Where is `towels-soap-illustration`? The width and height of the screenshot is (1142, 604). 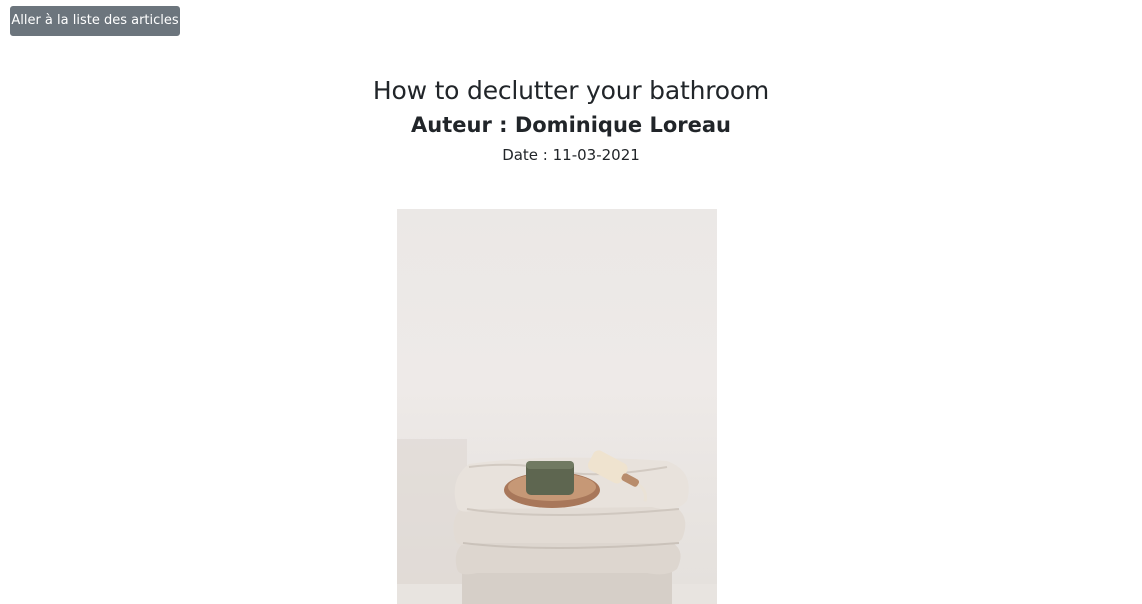 towels-soap-illustration is located at coordinates (557, 521).